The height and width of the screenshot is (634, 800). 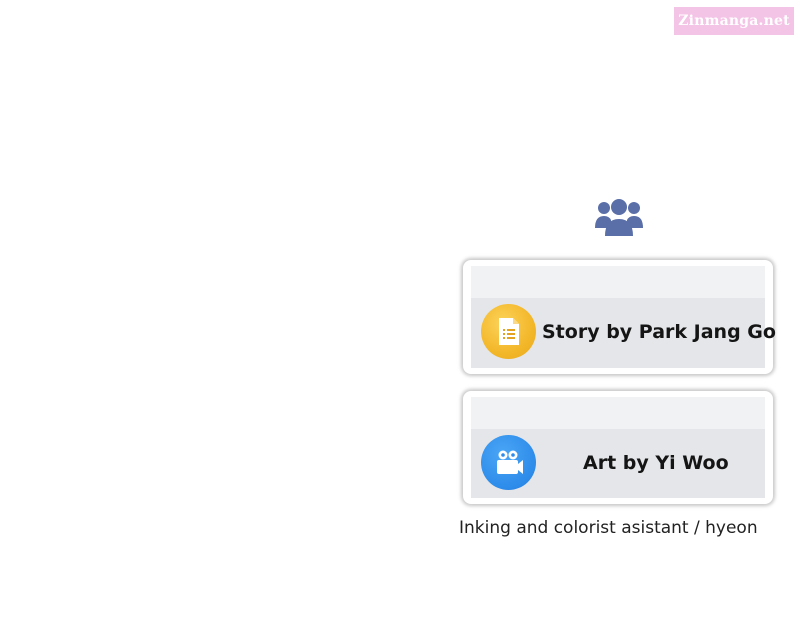 What do you see at coordinates (619, 216) in the screenshot?
I see `users-group-icon` at bounding box center [619, 216].